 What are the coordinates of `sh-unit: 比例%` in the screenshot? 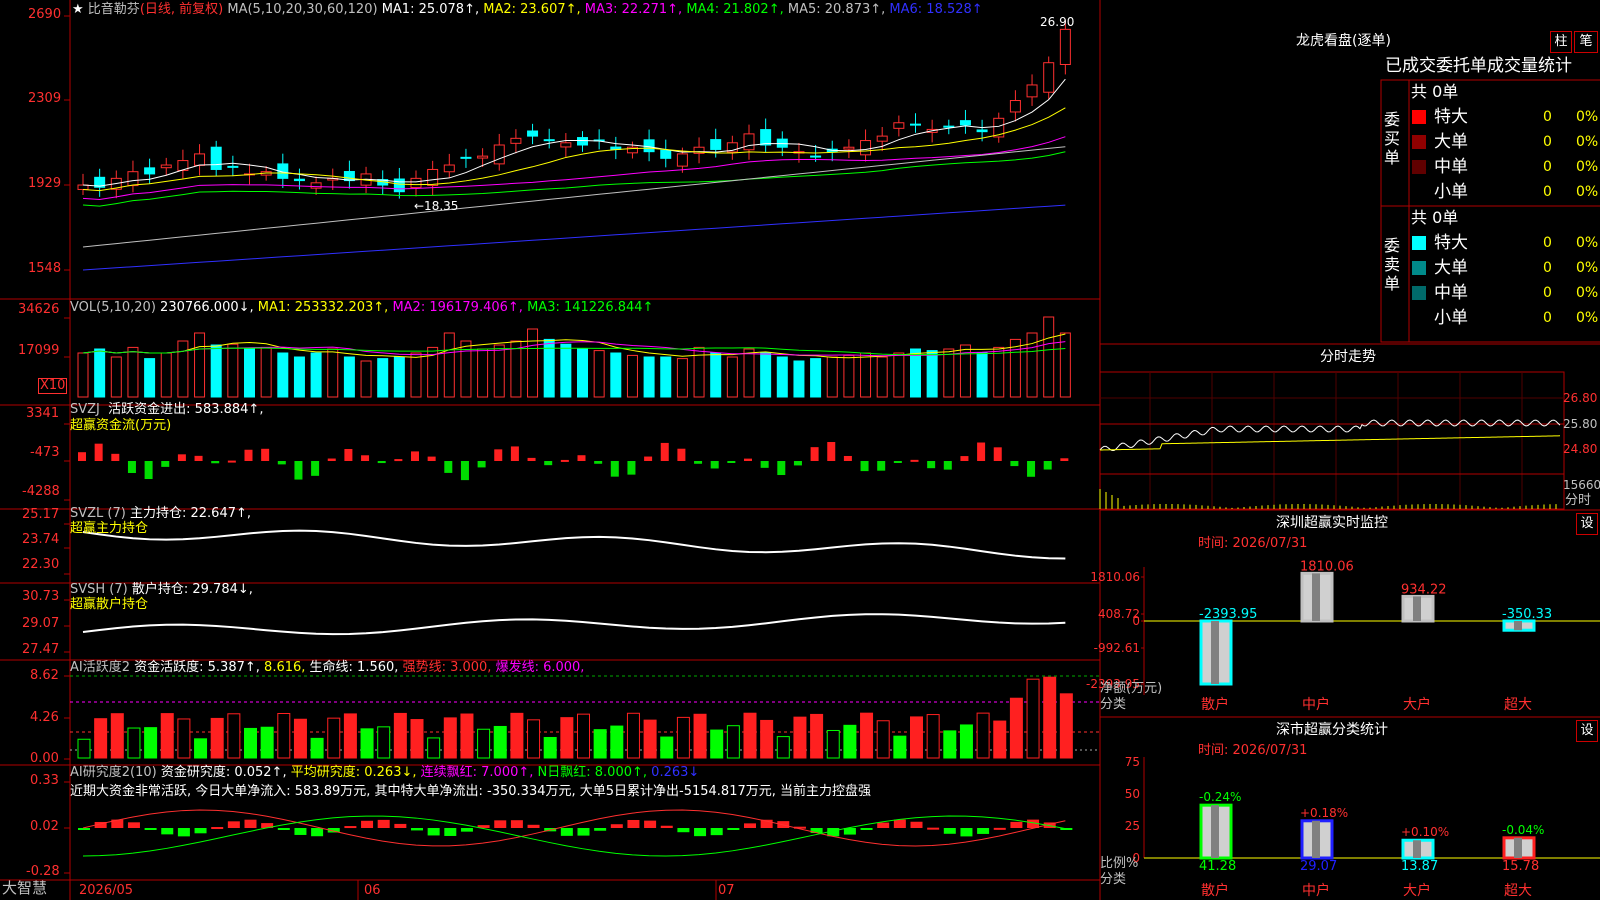 It's located at (1119, 863).